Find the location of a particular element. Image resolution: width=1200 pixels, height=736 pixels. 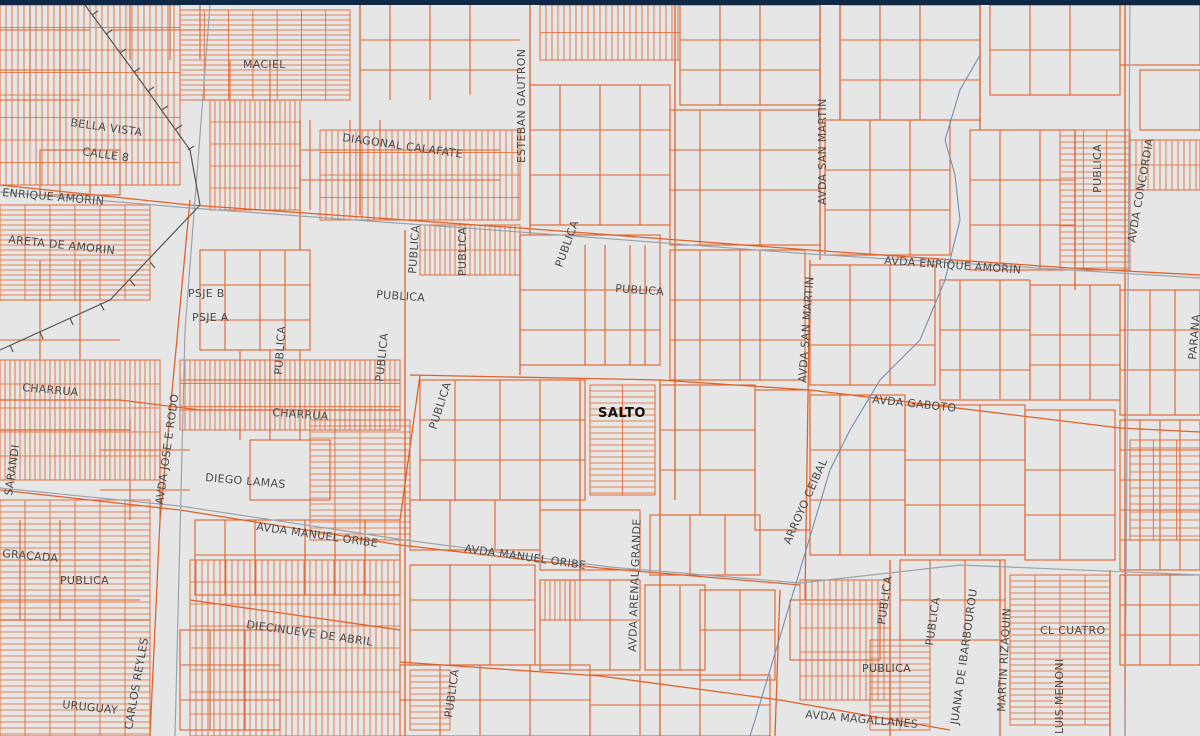

label-avda-san-martin-n: AVDA SAN MARTIN is located at coordinates (822, 151).